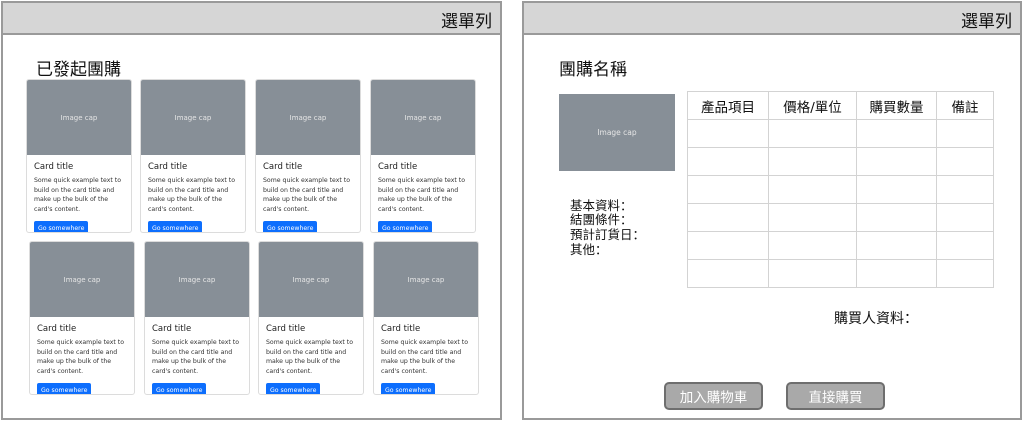 The image size is (1024, 422). Describe the element at coordinates (896, 105) in the screenshot. I see `col-quantity: 購買數量` at that location.